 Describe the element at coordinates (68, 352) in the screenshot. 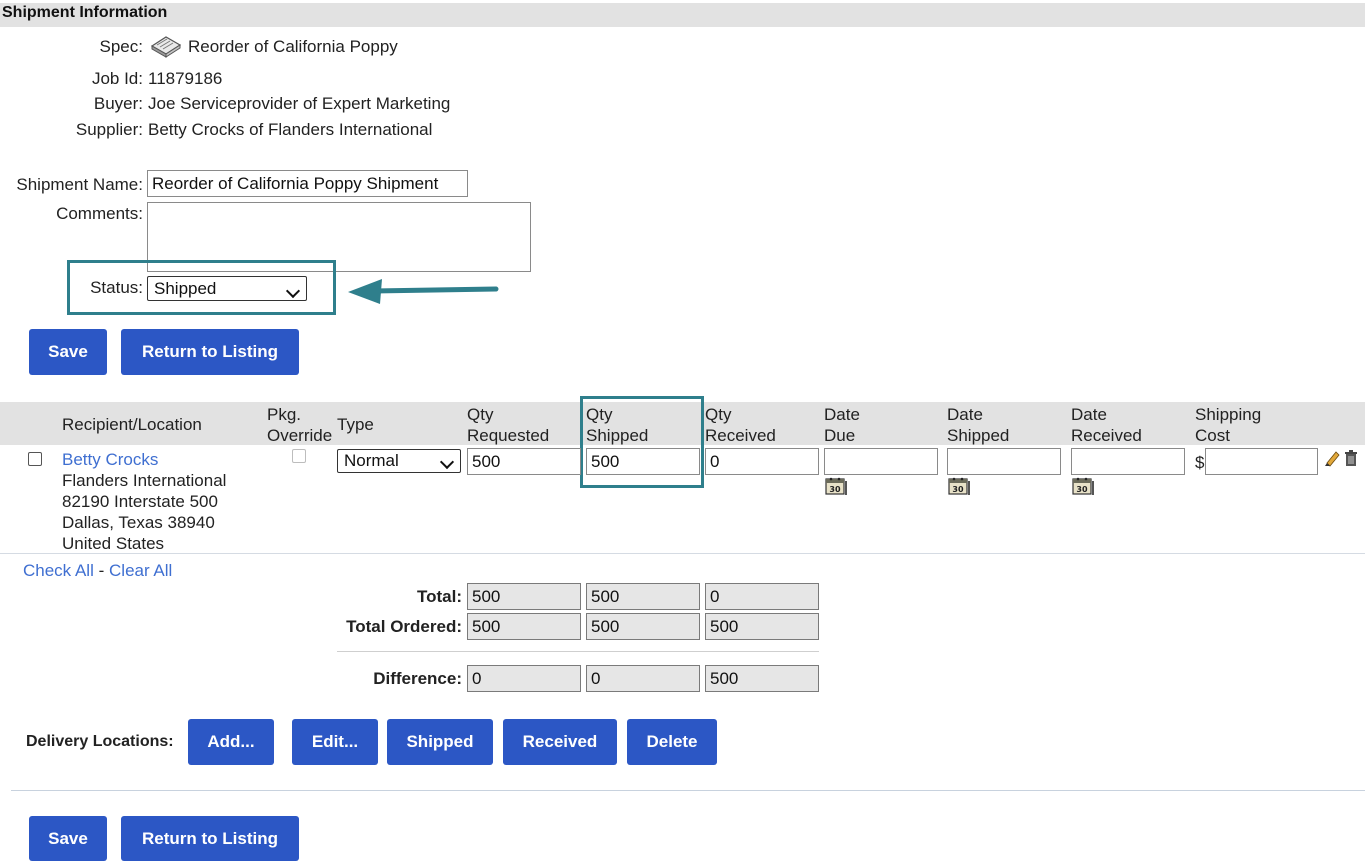

I see `save-button: Save` at that location.